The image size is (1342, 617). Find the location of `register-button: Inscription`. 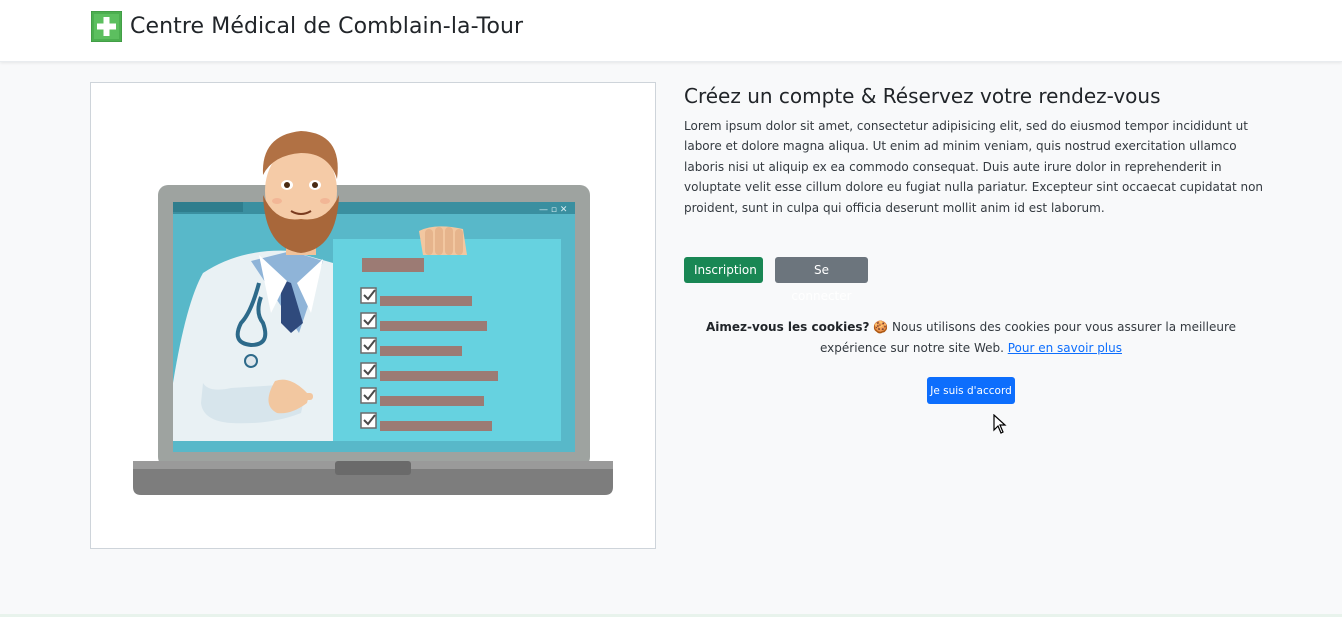

register-button: Inscription is located at coordinates (723, 270).